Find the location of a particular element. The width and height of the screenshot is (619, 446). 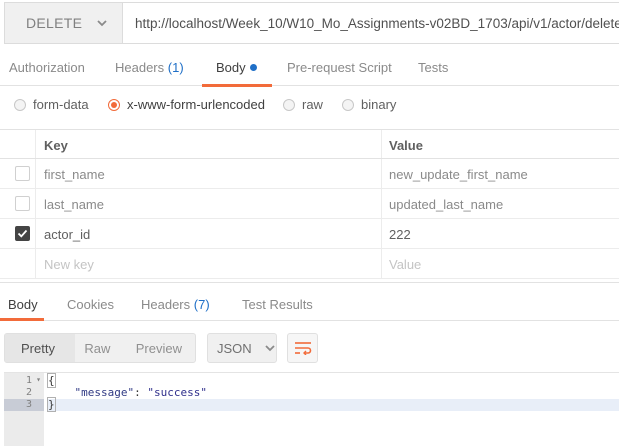

format-dropdown: JSON is located at coordinates (242, 348).